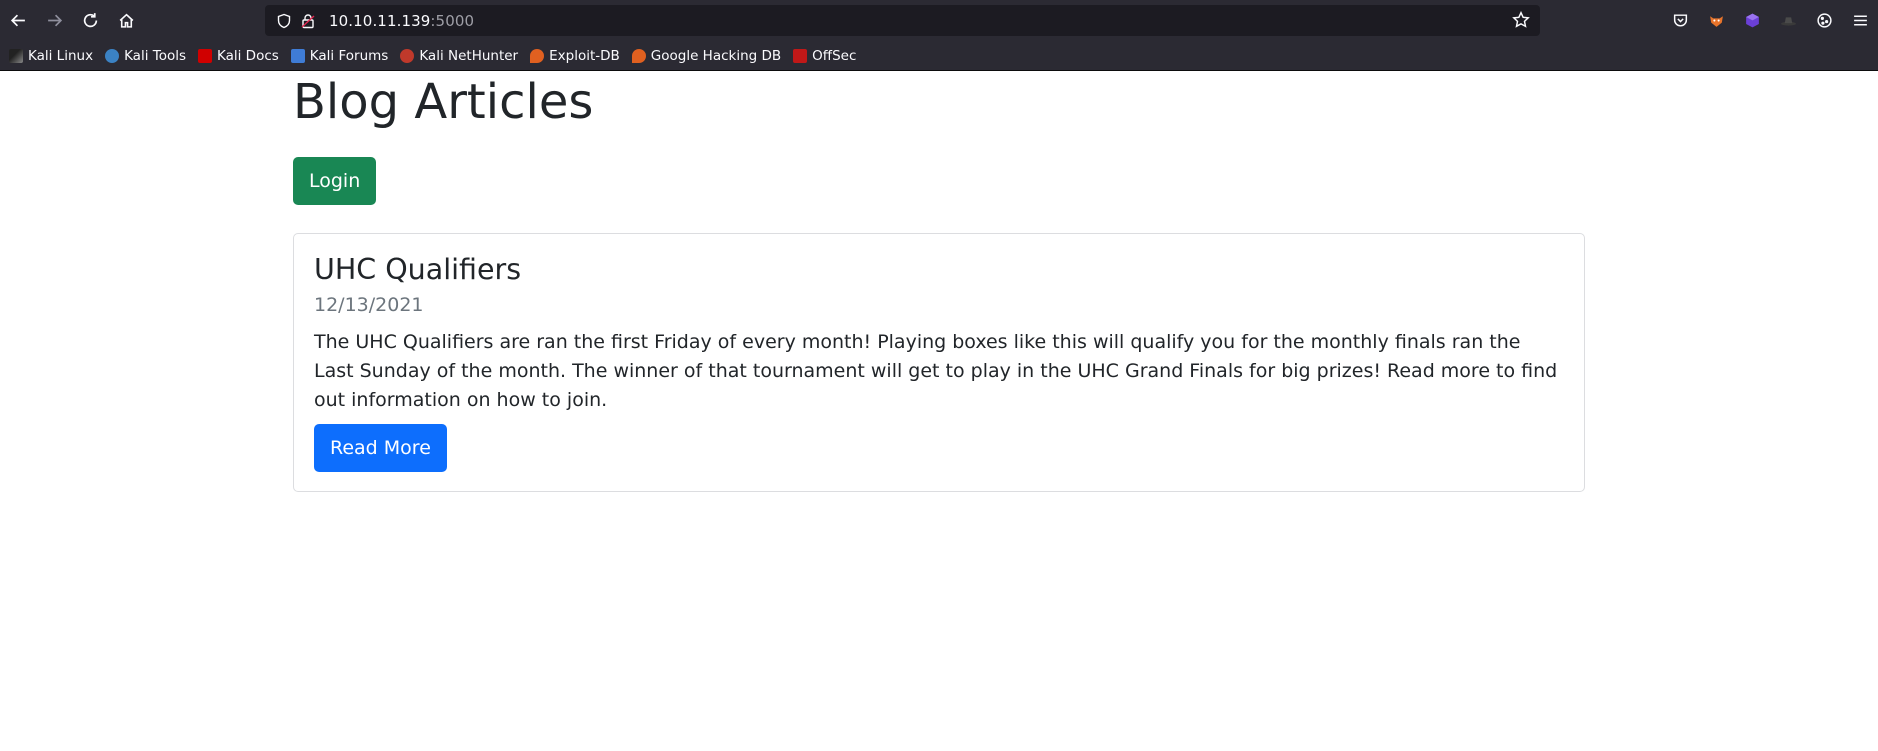 This screenshot has width=1878, height=751. I want to click on bookmark-label: Kali Docs, so click(248, 55).